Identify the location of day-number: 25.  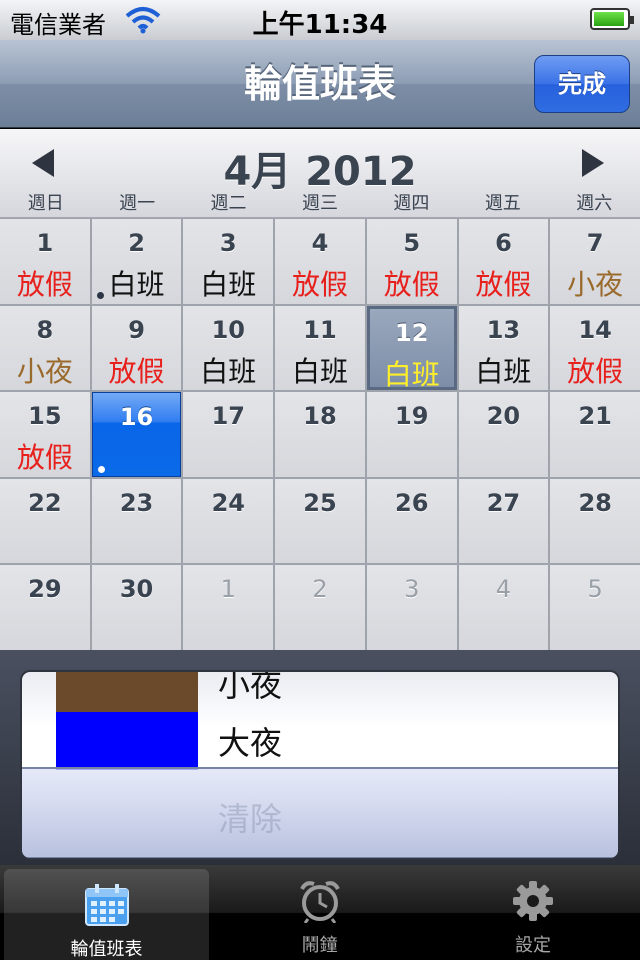
(320, 502).